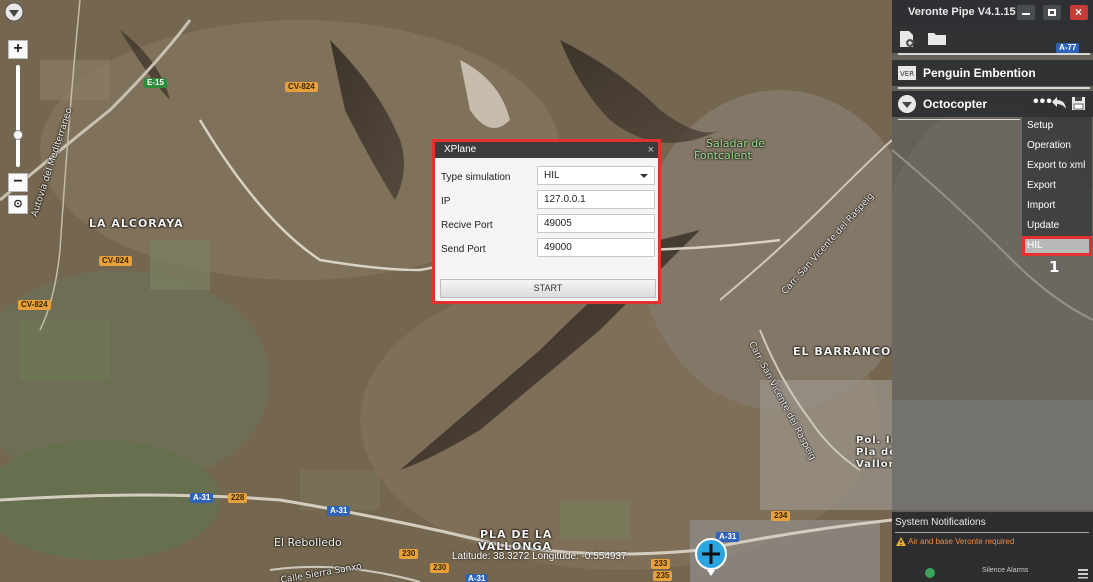 Image resolution: width=1093 pixels, height=582 pixels. I want to click on menu-item-setup: Setup, so click(1057, 126).